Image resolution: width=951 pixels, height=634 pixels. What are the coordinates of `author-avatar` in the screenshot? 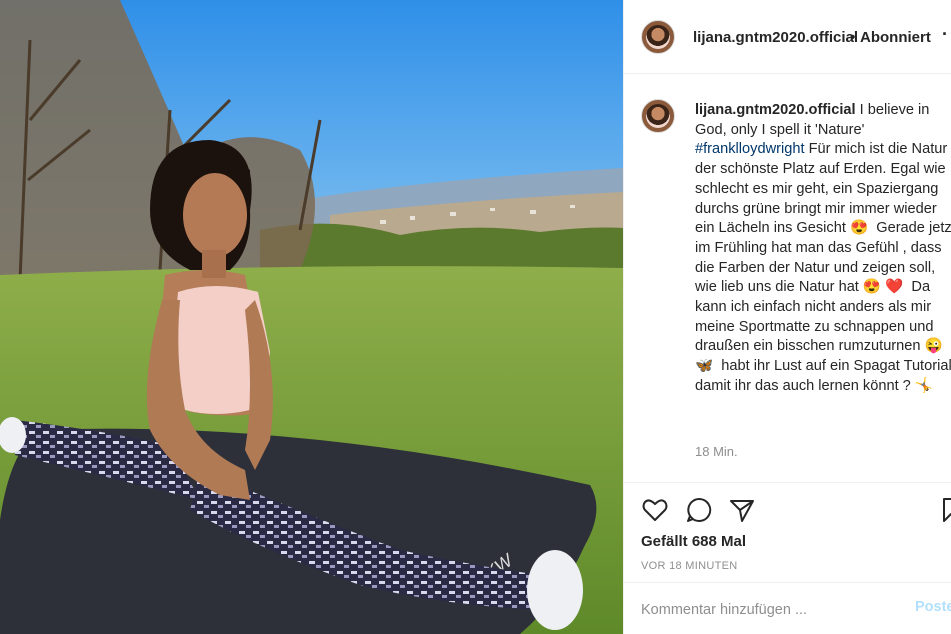 It's located at (658, 37).